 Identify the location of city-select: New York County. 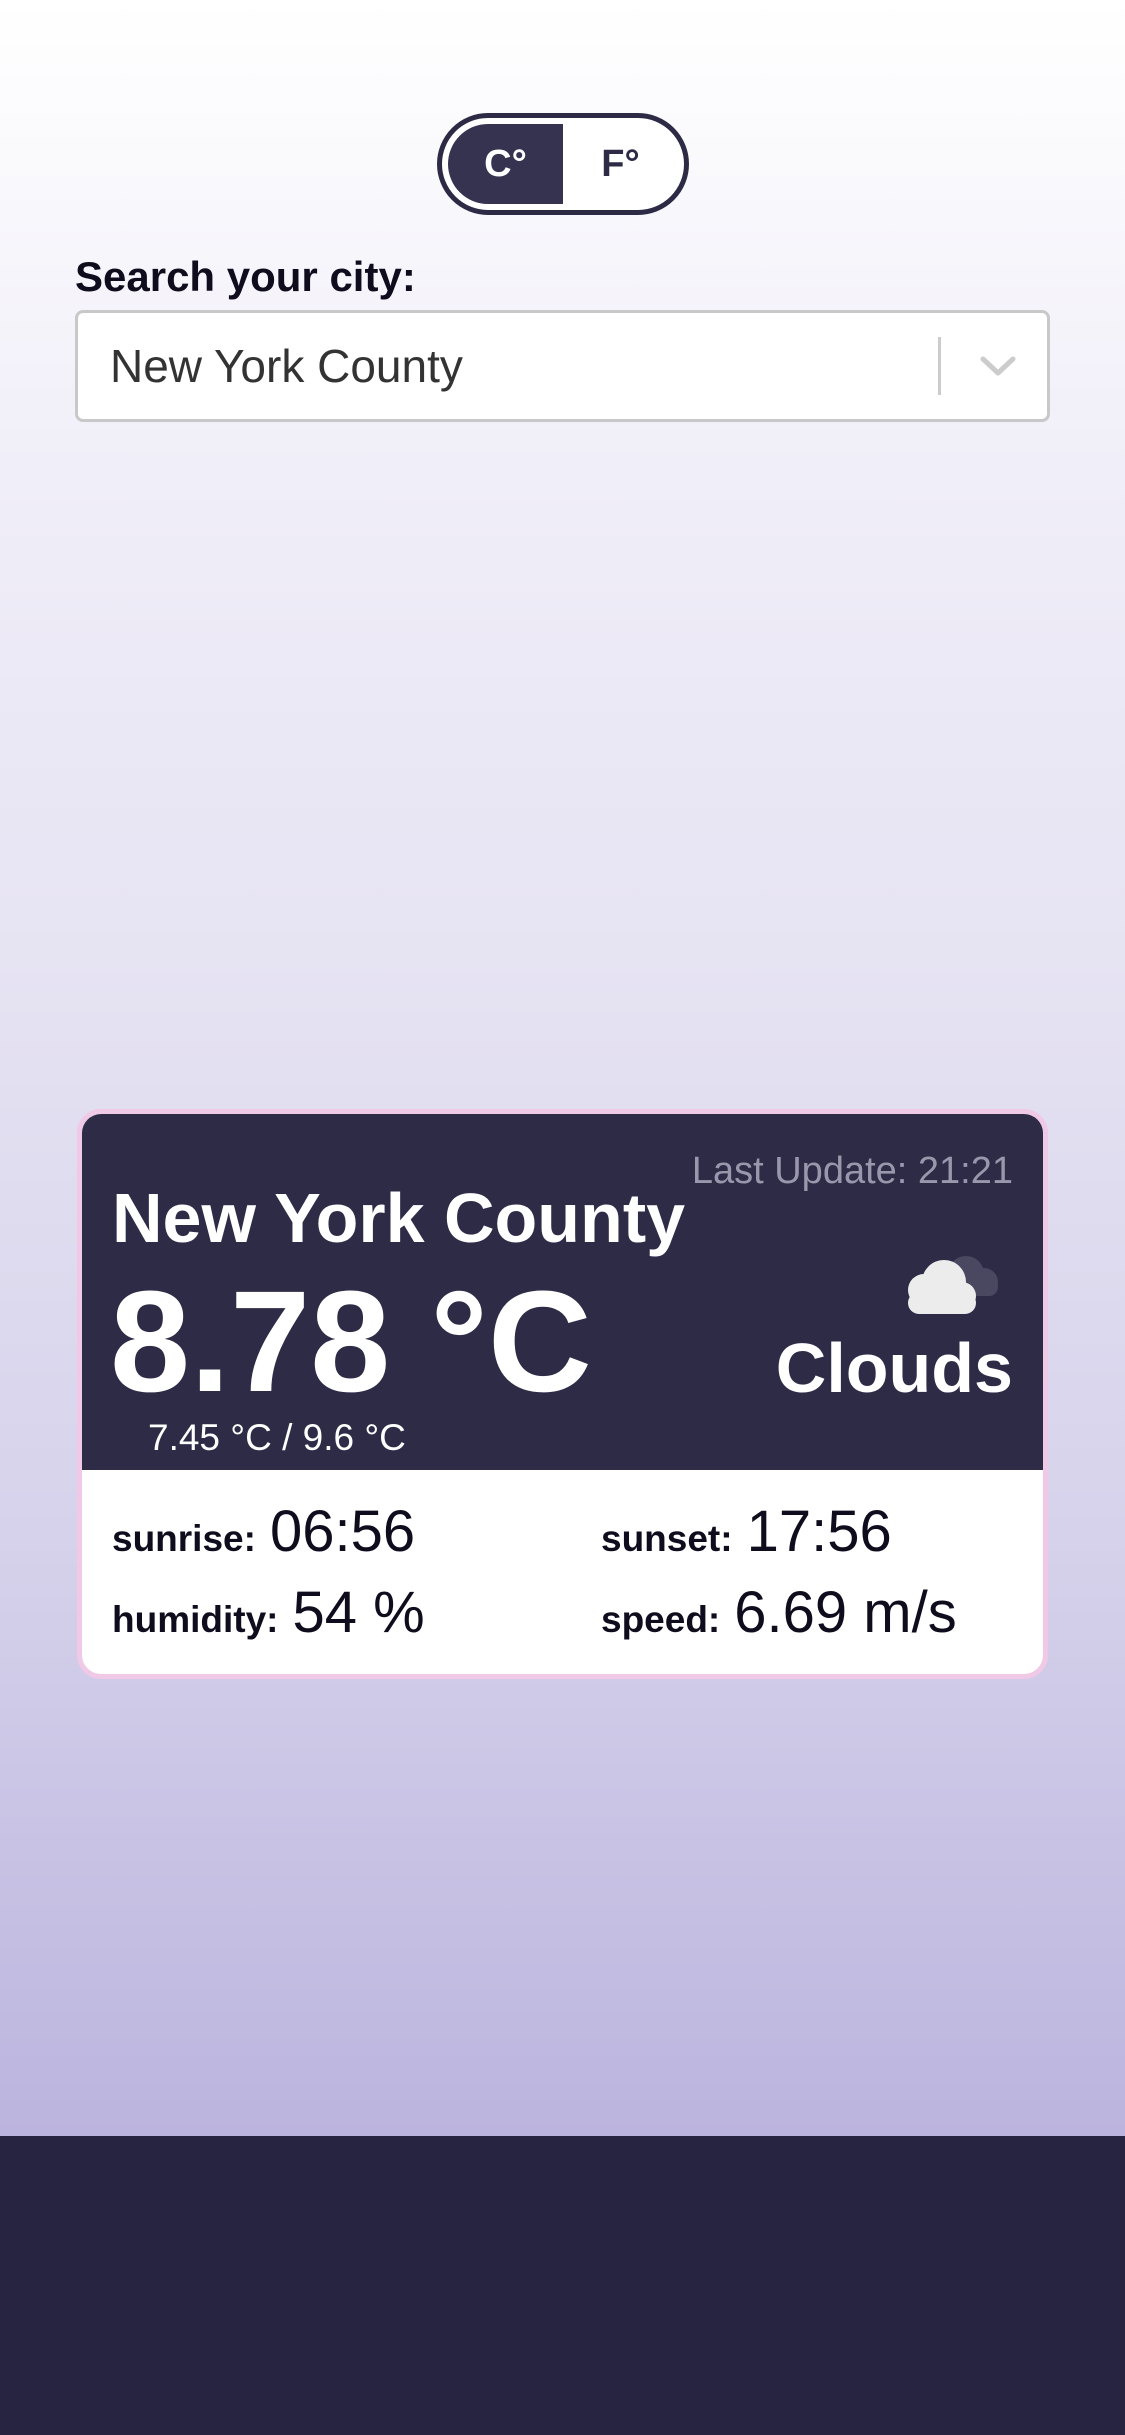
(562, 366).